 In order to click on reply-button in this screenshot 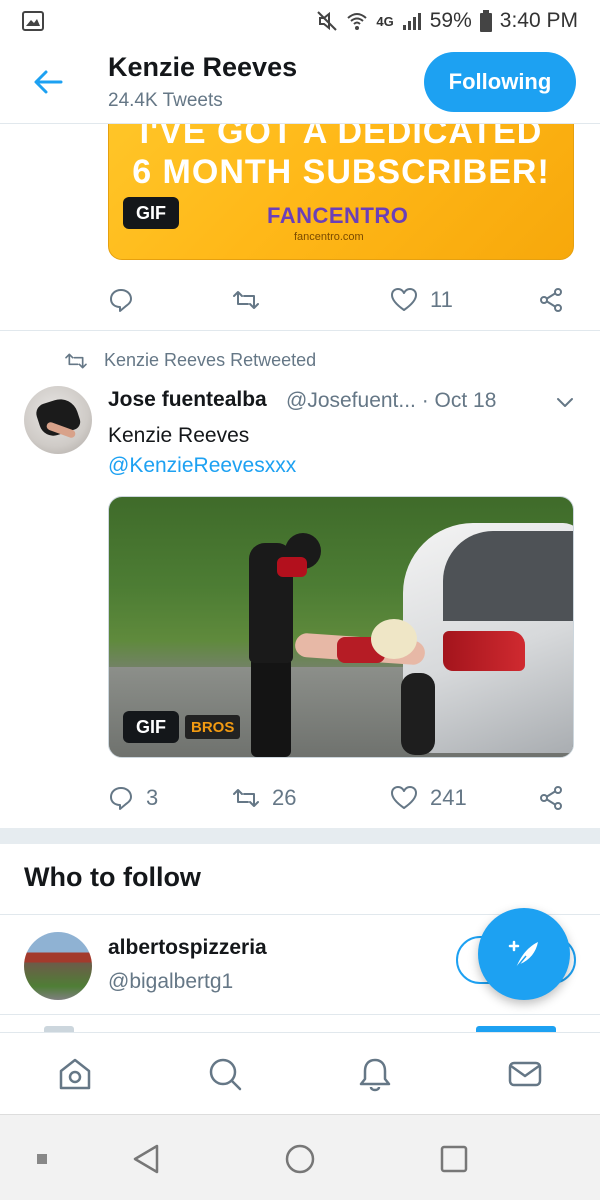, I will do `click(170, 300)`.